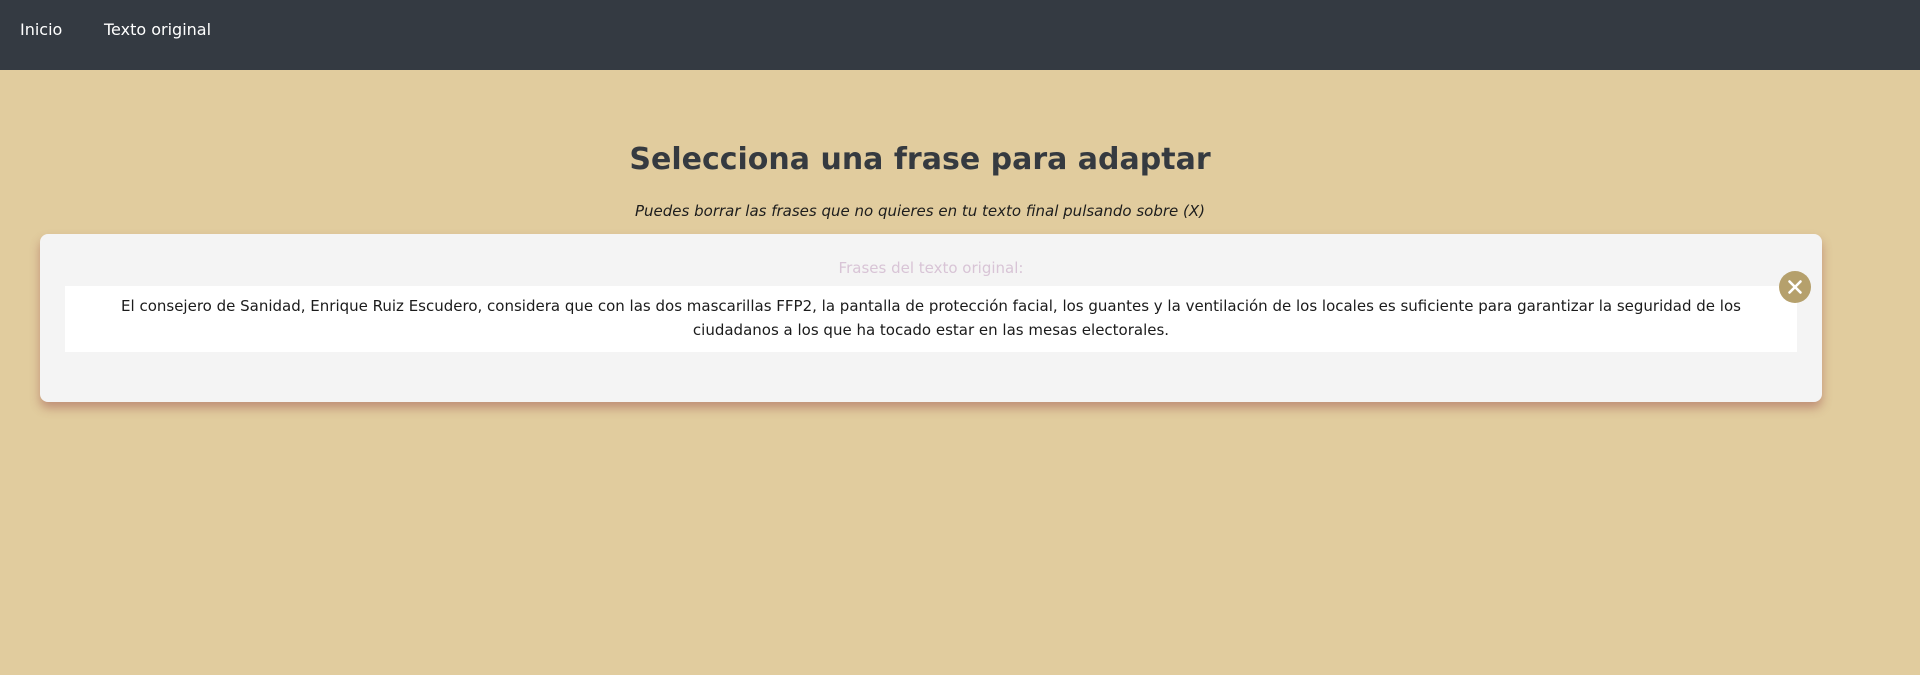 This screenshot has height=675, width=1920. I want to click on nav-link-inicio: Inicio, so click(41, 30).